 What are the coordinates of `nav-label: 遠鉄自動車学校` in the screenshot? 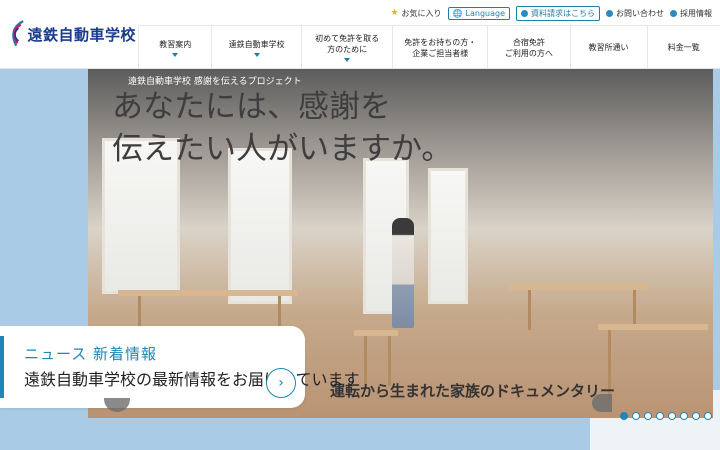 It's located at (256, 44).